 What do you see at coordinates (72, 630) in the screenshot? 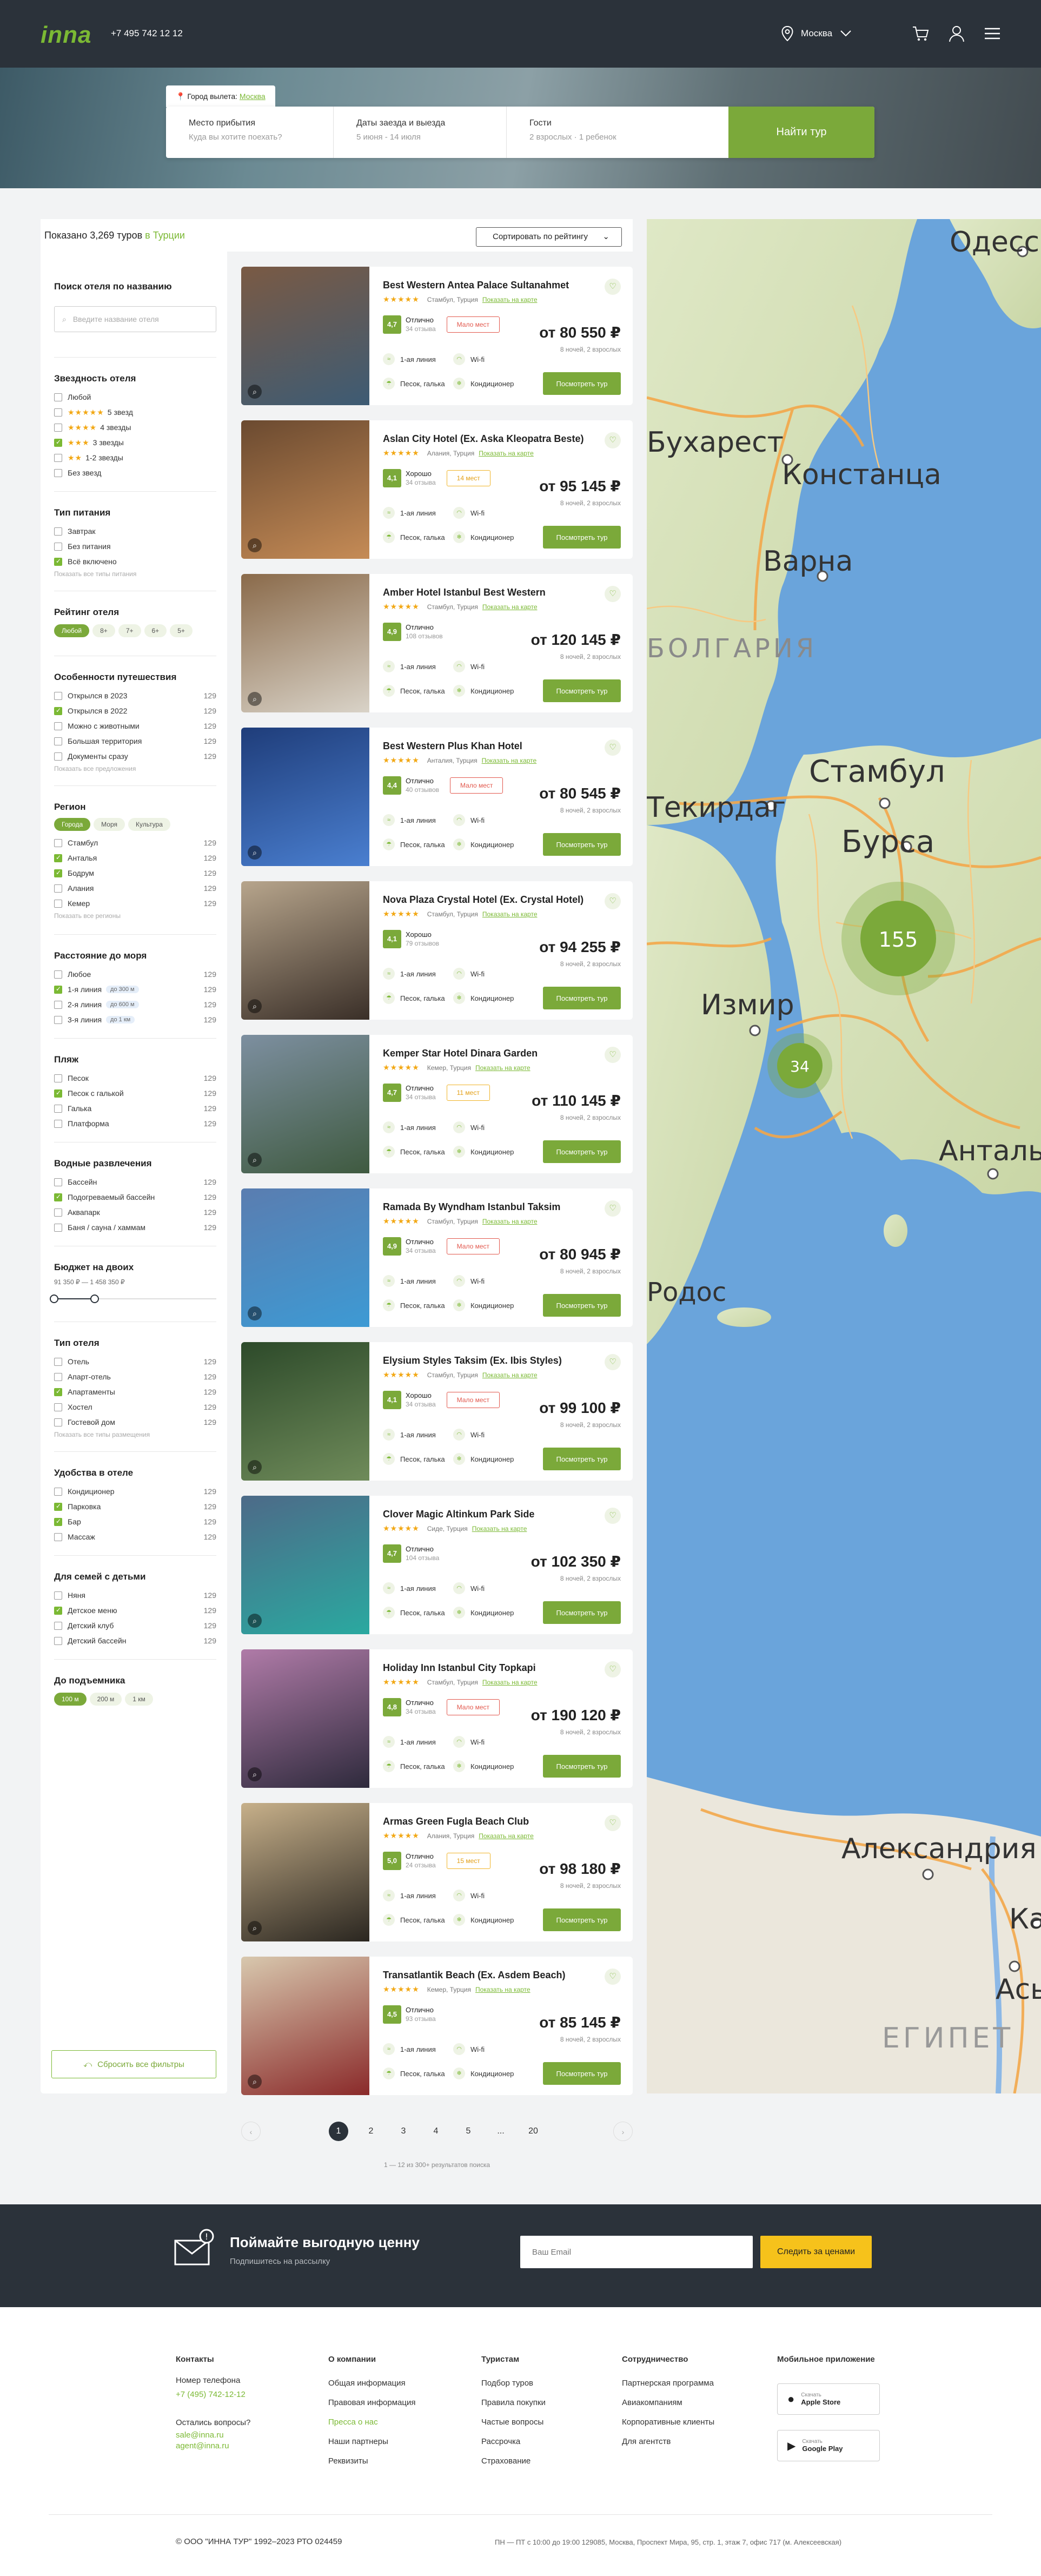
I see `rating-pill: Любой` at bounding box center [72, 630].